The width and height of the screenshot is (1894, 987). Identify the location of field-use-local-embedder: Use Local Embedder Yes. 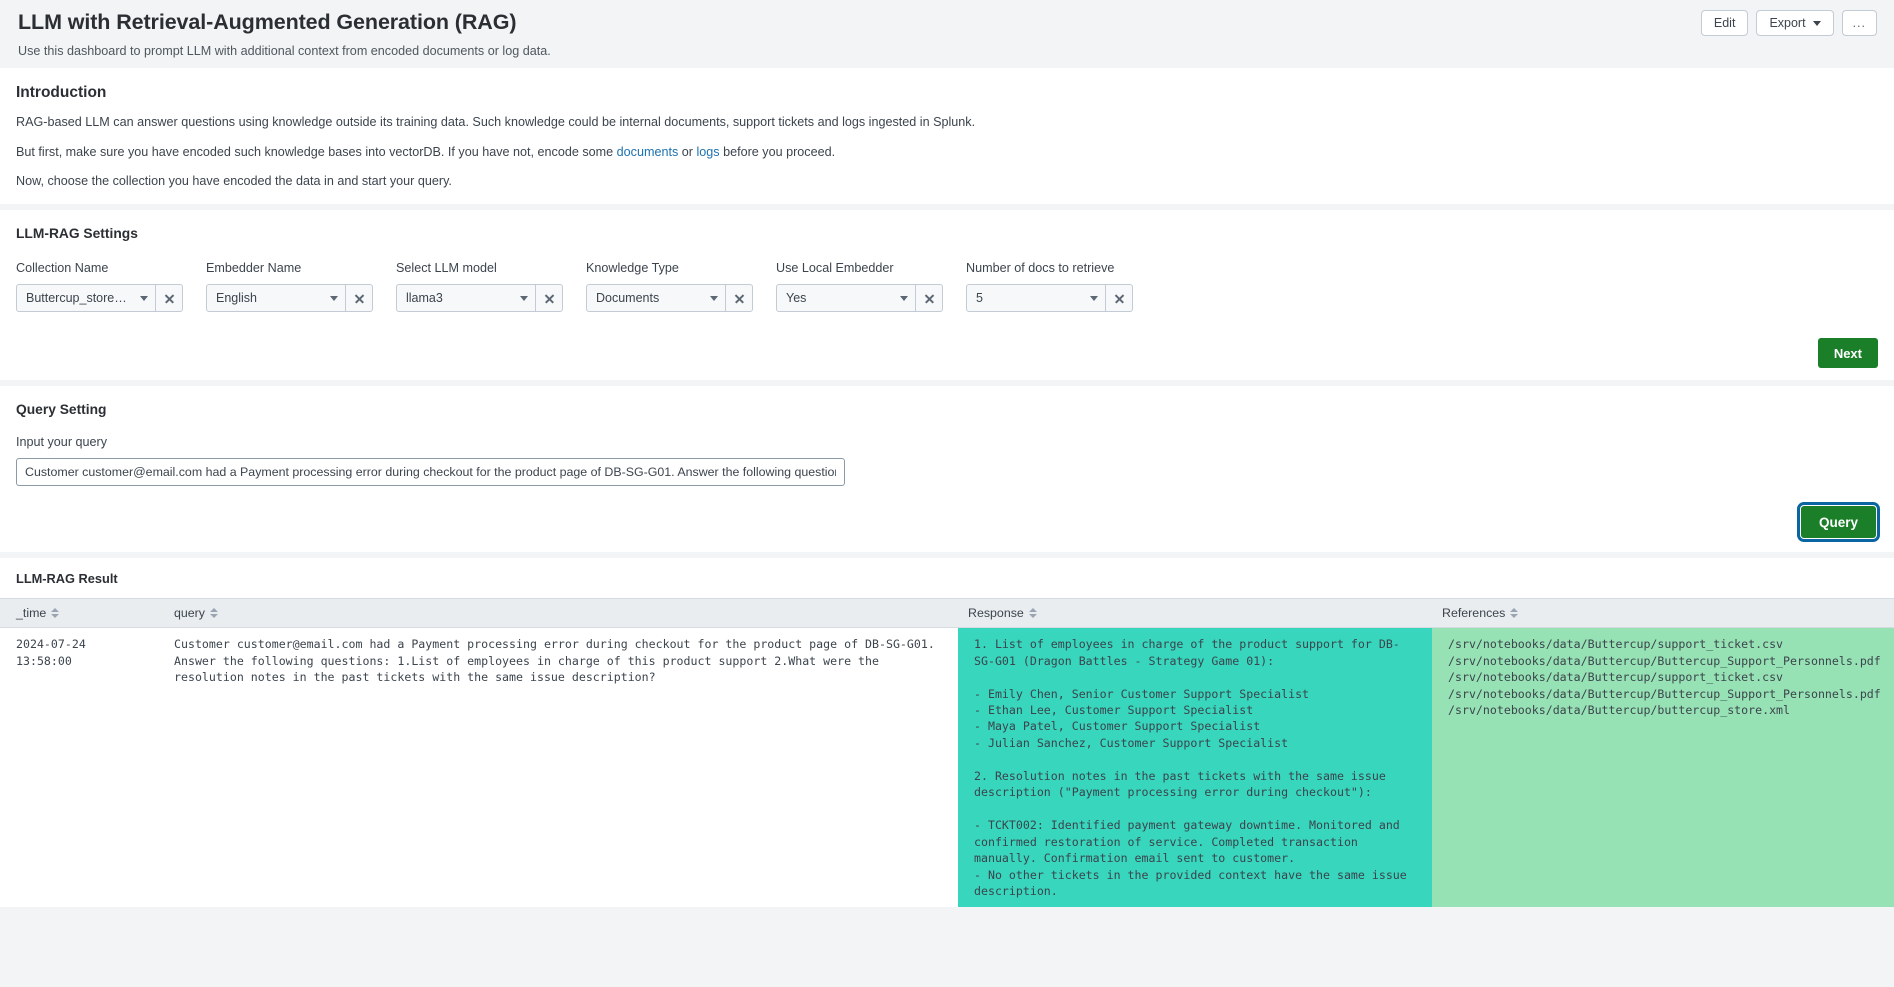
(871, 287).